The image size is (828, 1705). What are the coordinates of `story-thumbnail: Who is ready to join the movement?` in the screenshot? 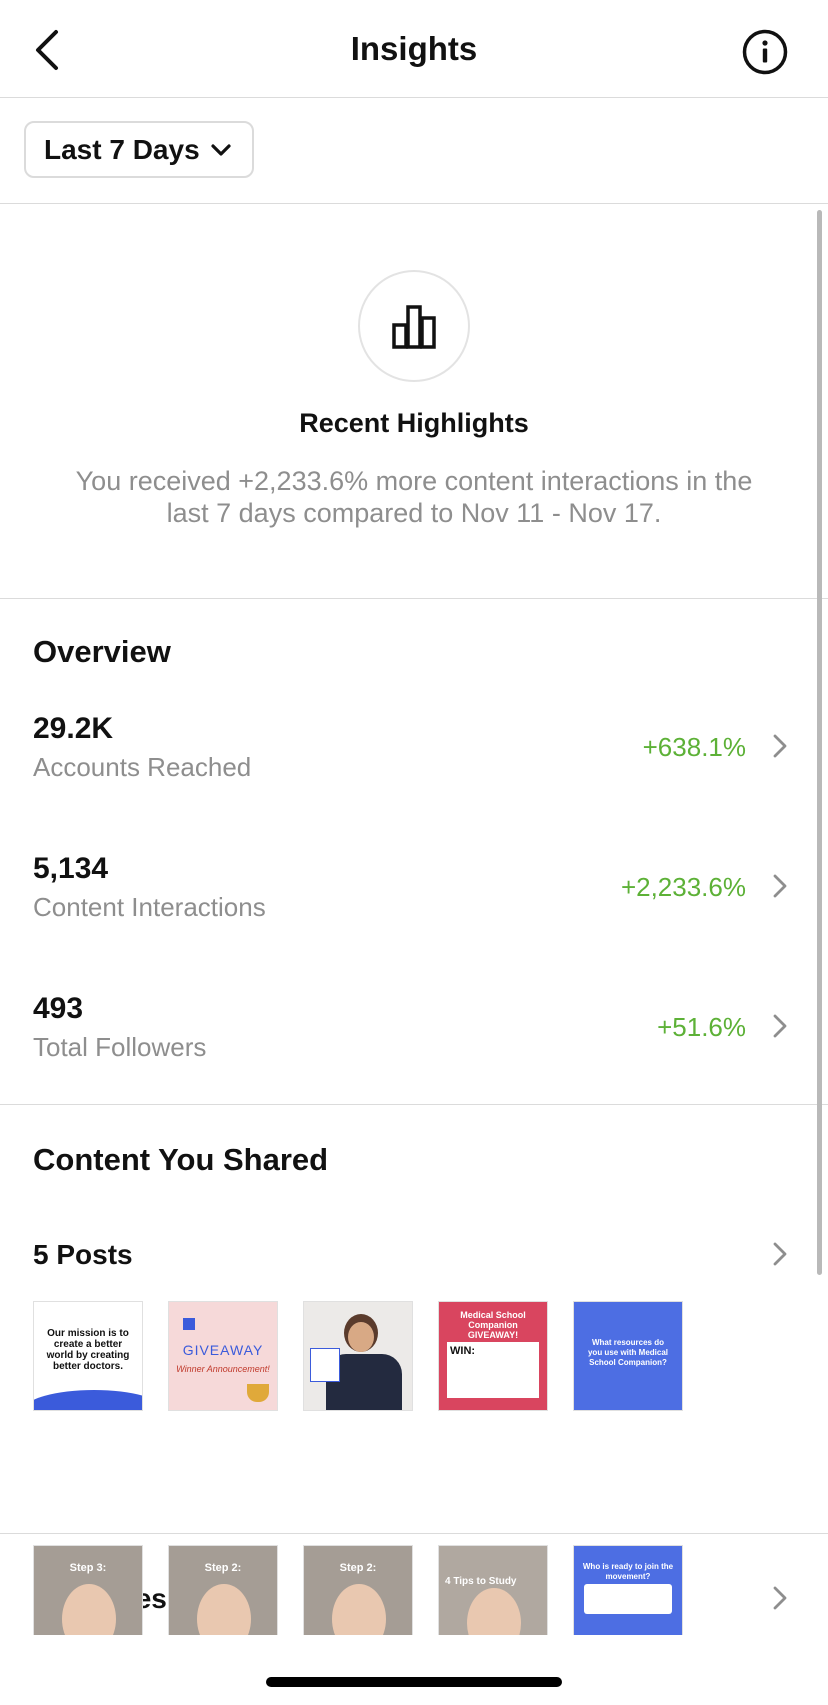 It's located at (628, 1590).